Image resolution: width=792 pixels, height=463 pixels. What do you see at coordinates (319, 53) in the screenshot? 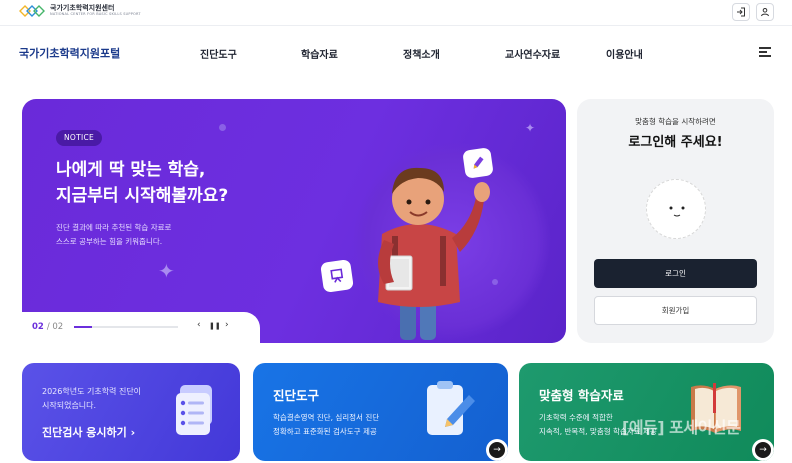
I see `nav-item-learning-materials: 학습자료` at bounding box center [319, 53].